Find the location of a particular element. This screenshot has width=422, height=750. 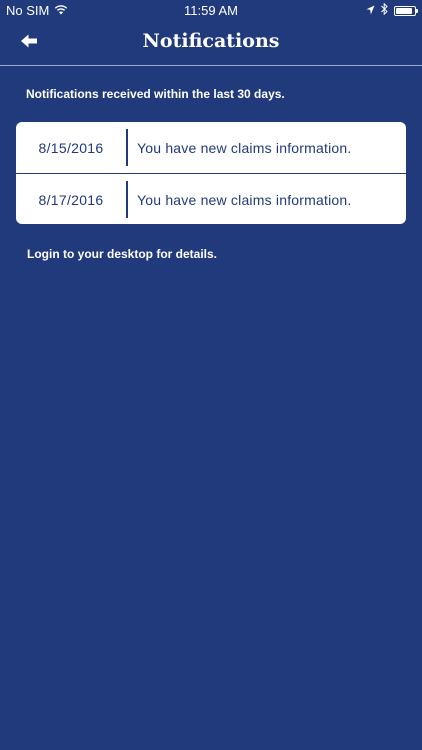

status-time: 11:59 AM is located at coordinates (211, 10).